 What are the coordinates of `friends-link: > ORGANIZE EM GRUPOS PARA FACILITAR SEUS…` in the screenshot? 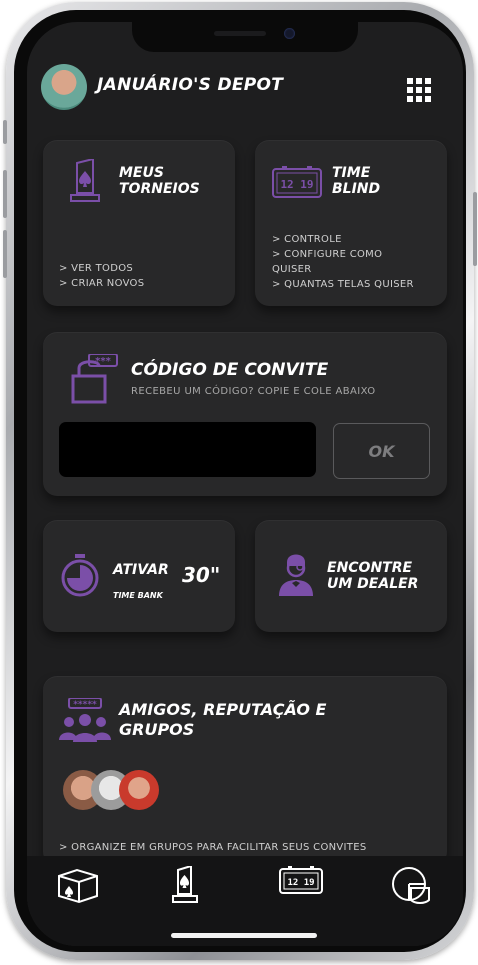 It's located at (212, 847).